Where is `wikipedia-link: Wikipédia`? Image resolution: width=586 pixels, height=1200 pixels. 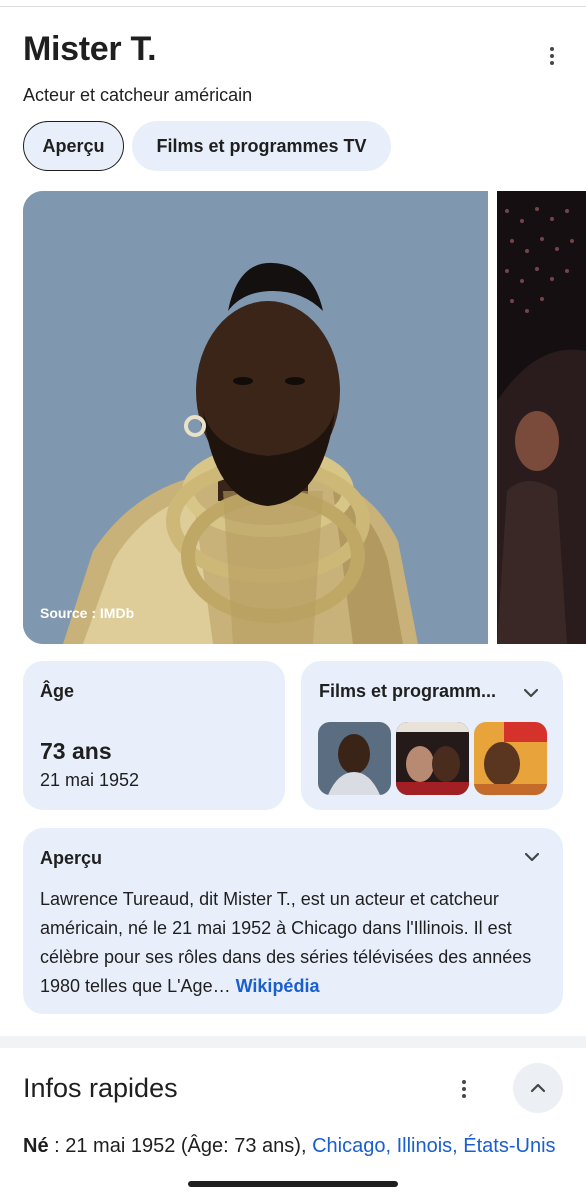
wikipedia-link: Wikipédia is located at coordinates (278, 986).